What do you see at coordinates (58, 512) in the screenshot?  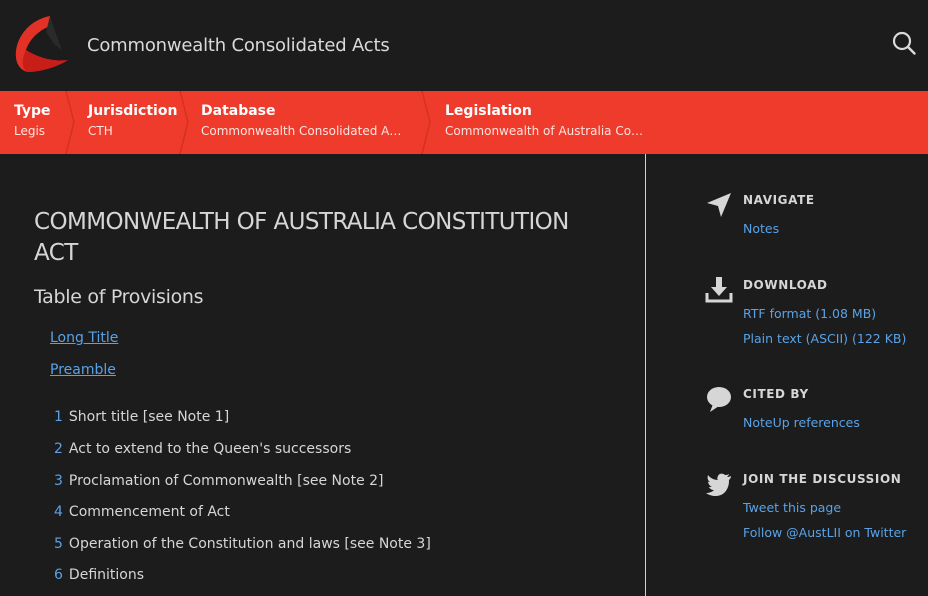 I see `provision-number: 4` at bounding box center [58, 512].